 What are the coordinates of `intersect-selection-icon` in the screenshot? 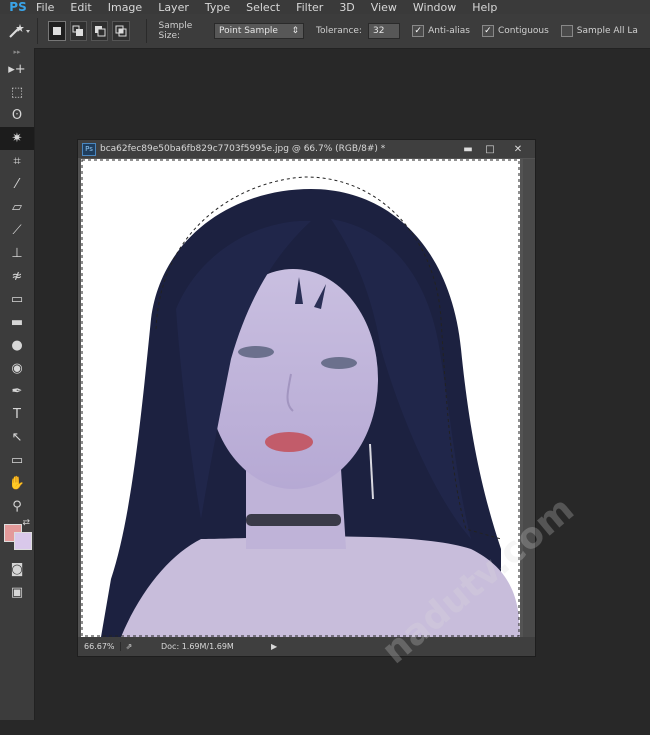 It's located at (121, 31).